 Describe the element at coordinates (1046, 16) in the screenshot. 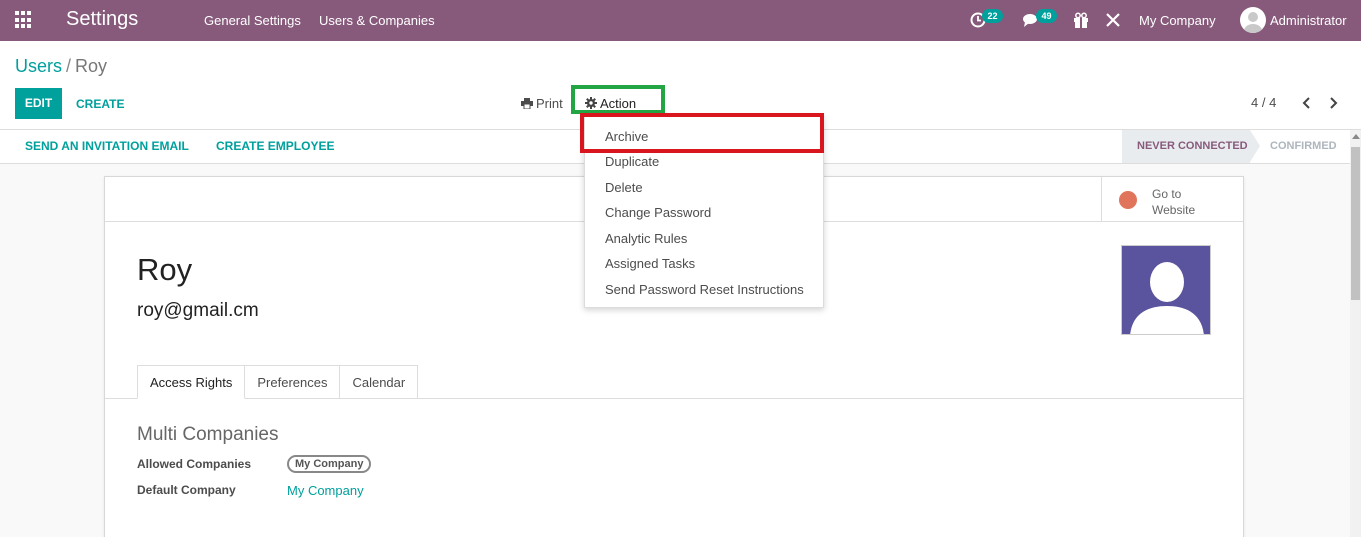

I see `messages-badge: 49` at that location.